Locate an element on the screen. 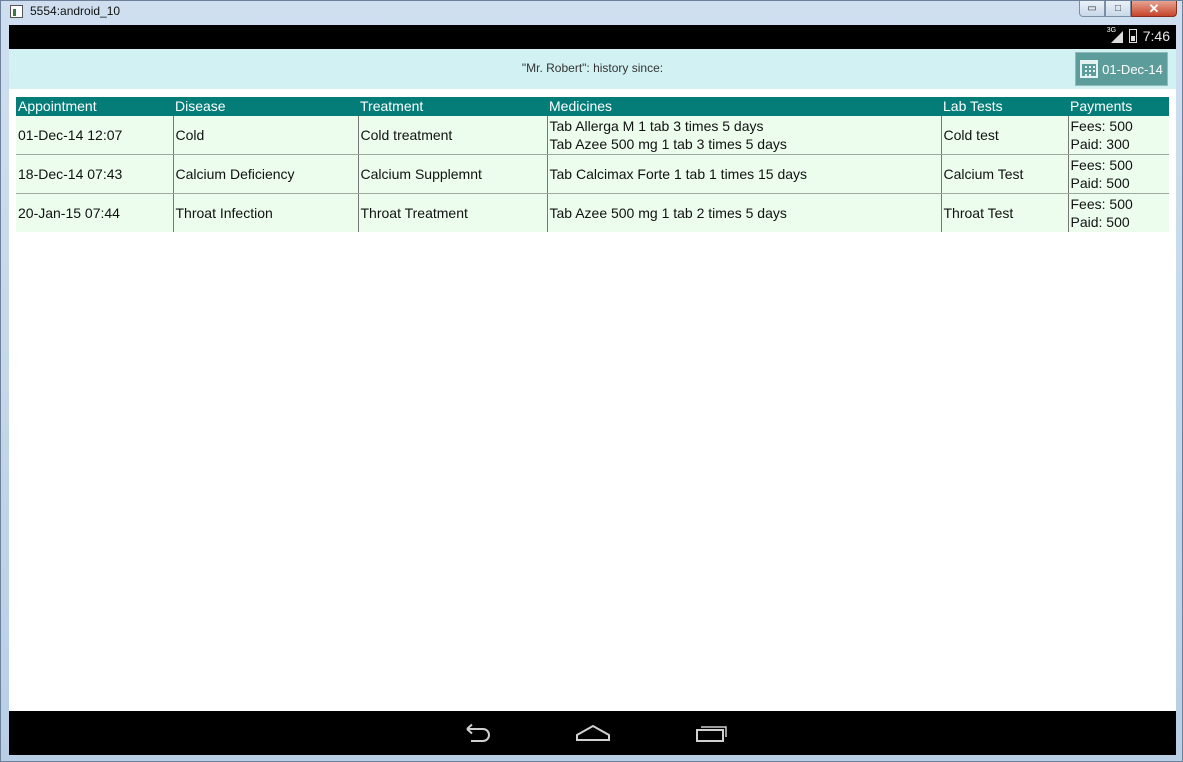 Image resolution: width=1183 pixels, height=762 pixels. since-date-label: 01-Dec-14 is located at coordinates (1132, 69).